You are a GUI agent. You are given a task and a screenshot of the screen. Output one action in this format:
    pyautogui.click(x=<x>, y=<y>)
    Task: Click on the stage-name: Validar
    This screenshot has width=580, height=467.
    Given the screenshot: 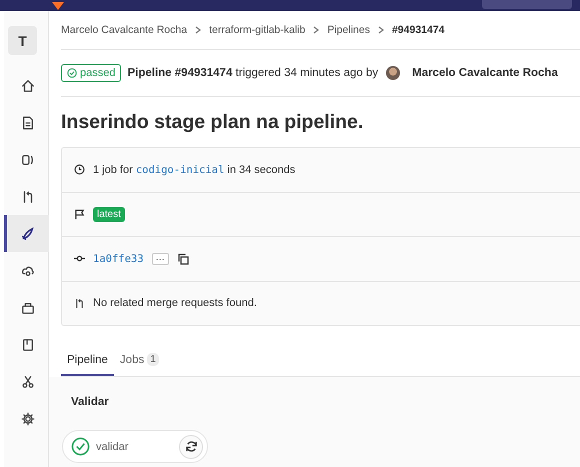 What is the action you would take?
    pyautogui.click(x=90, y=402)
    